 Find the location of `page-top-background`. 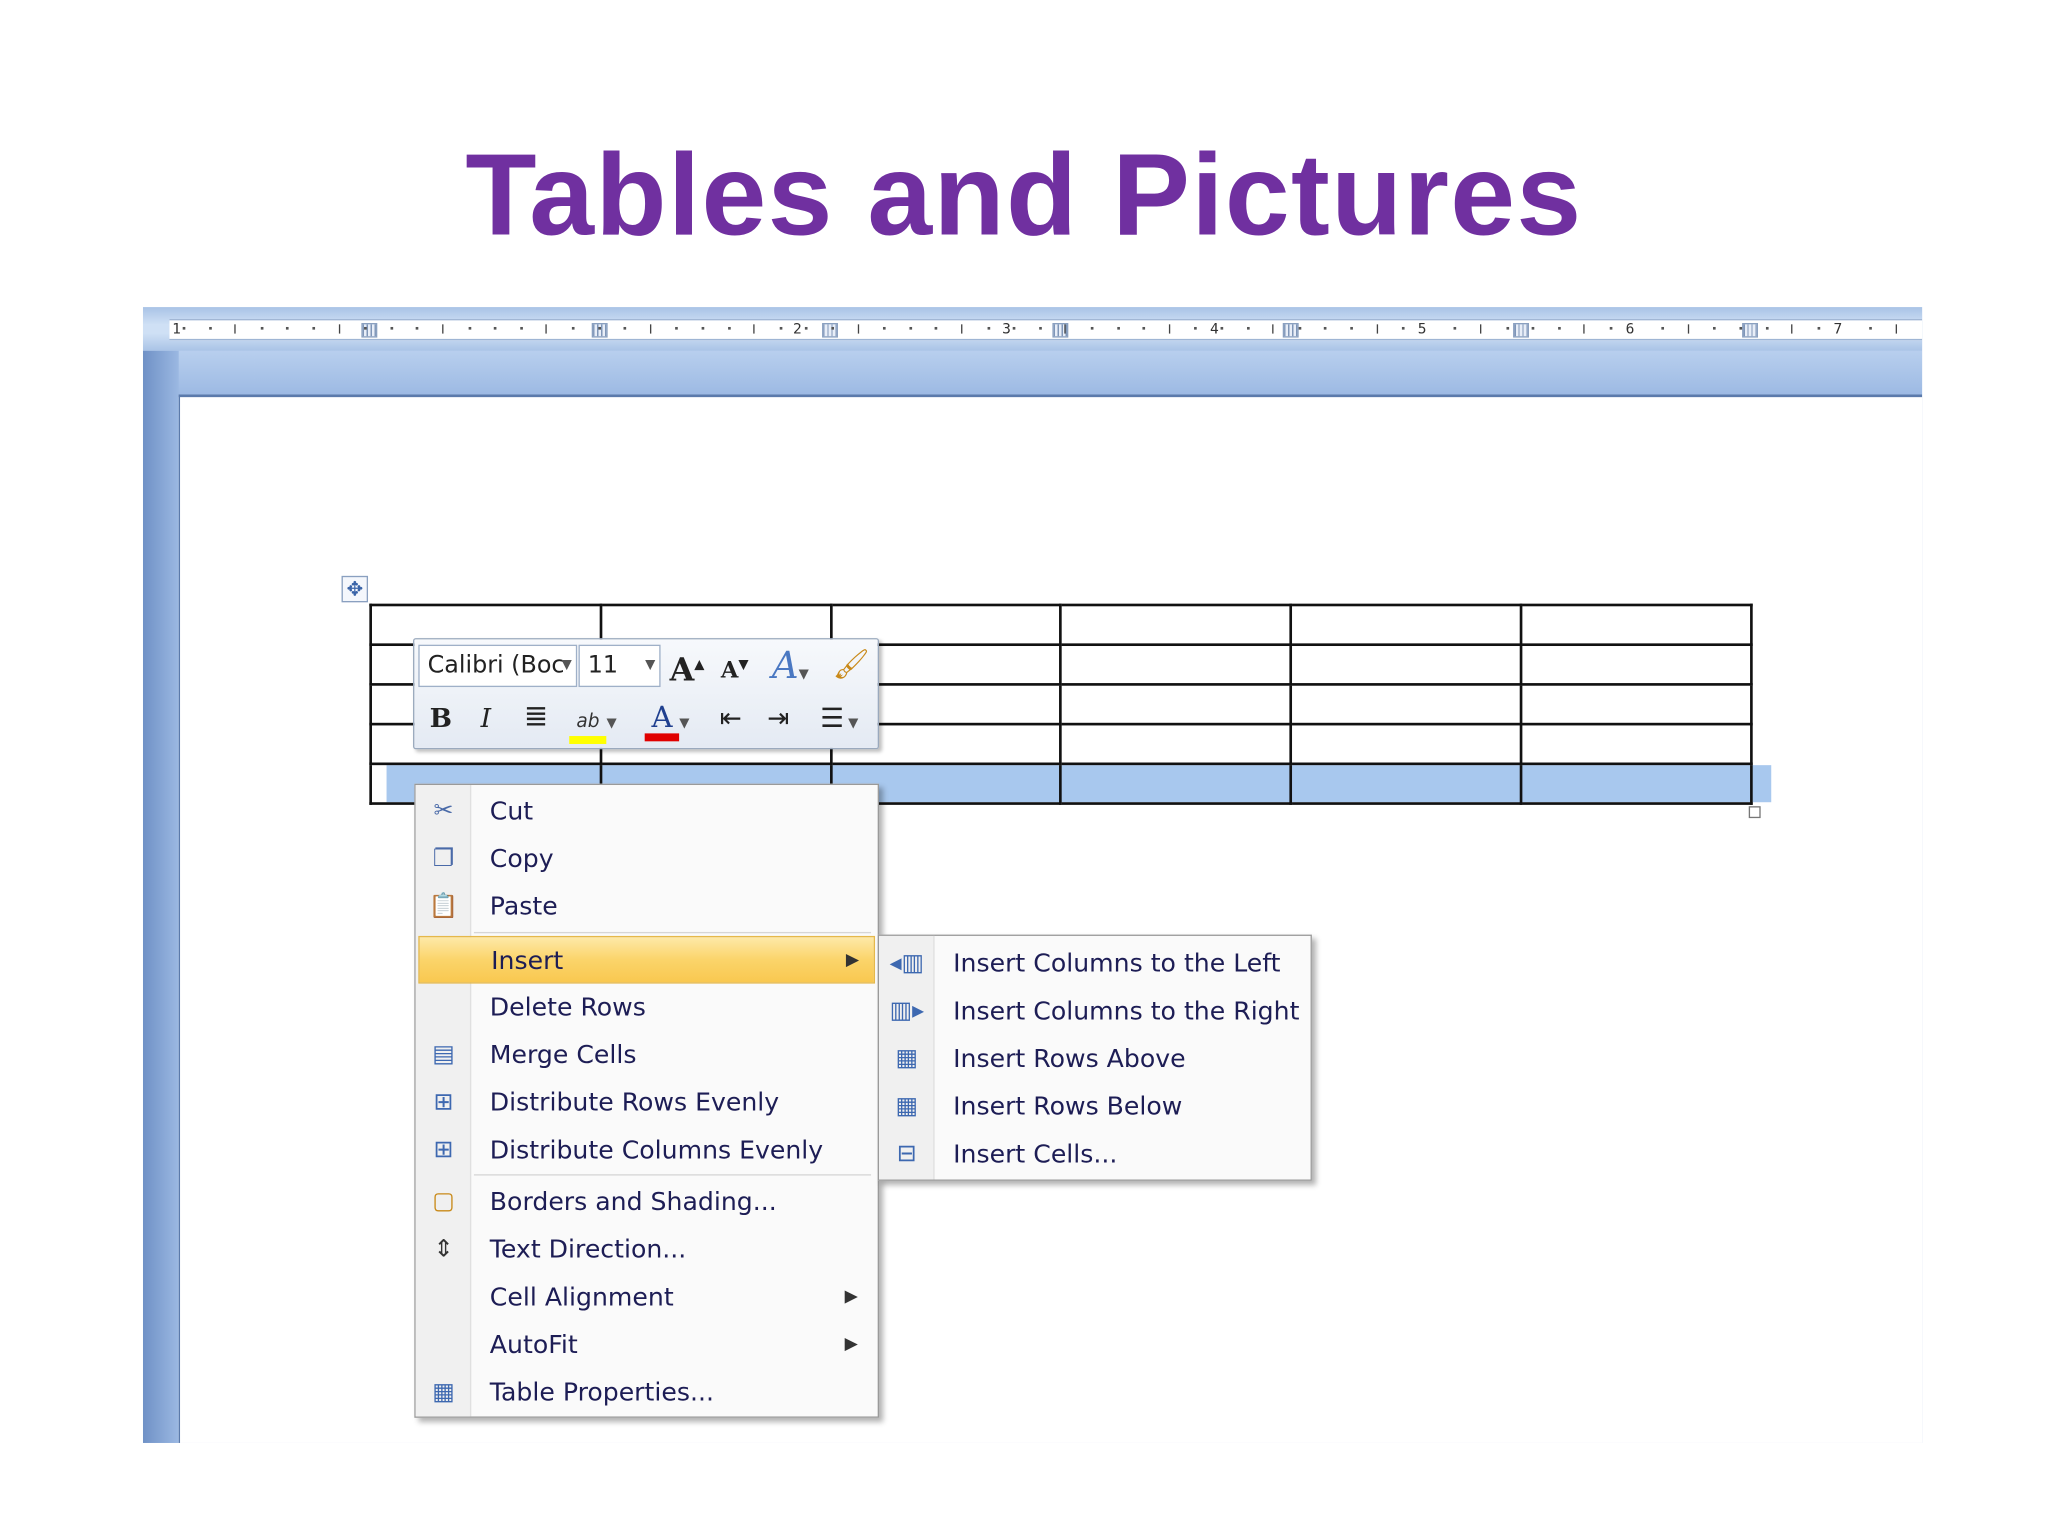

page-top-background is located at coordinates (1032, 373).